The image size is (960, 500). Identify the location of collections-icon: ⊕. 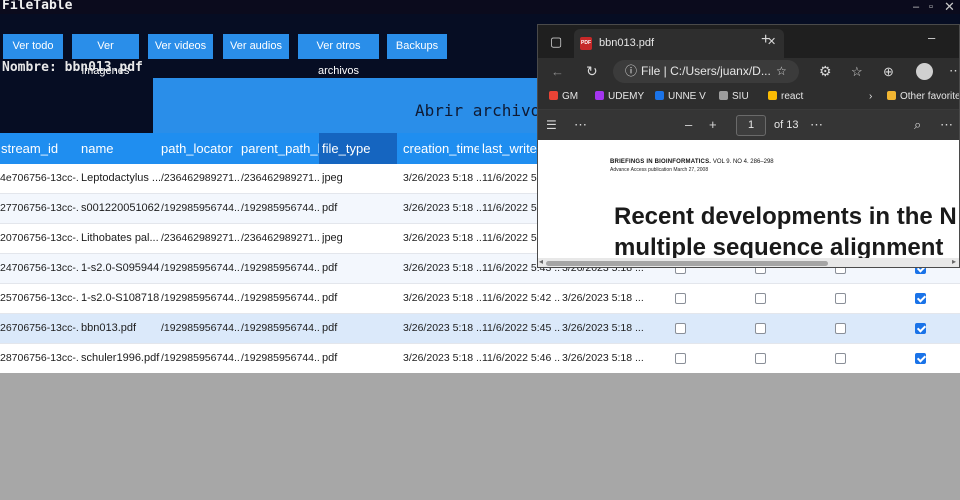
(888, 71).